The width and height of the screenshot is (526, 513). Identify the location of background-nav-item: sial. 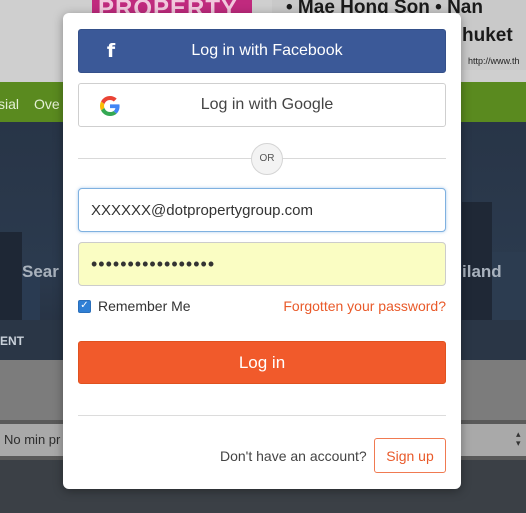
(10, 104).